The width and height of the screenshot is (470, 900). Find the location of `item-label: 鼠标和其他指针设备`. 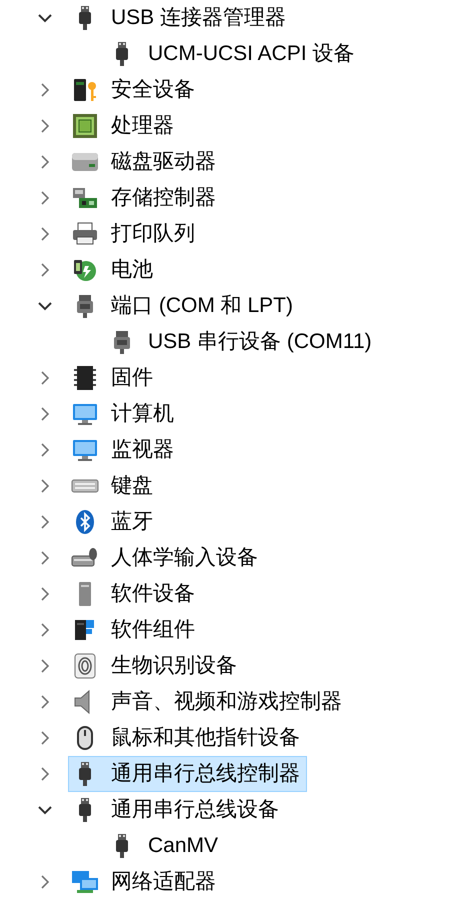

item-label: 鼠标和其他指针设备 is located at coordinates (205, 738).